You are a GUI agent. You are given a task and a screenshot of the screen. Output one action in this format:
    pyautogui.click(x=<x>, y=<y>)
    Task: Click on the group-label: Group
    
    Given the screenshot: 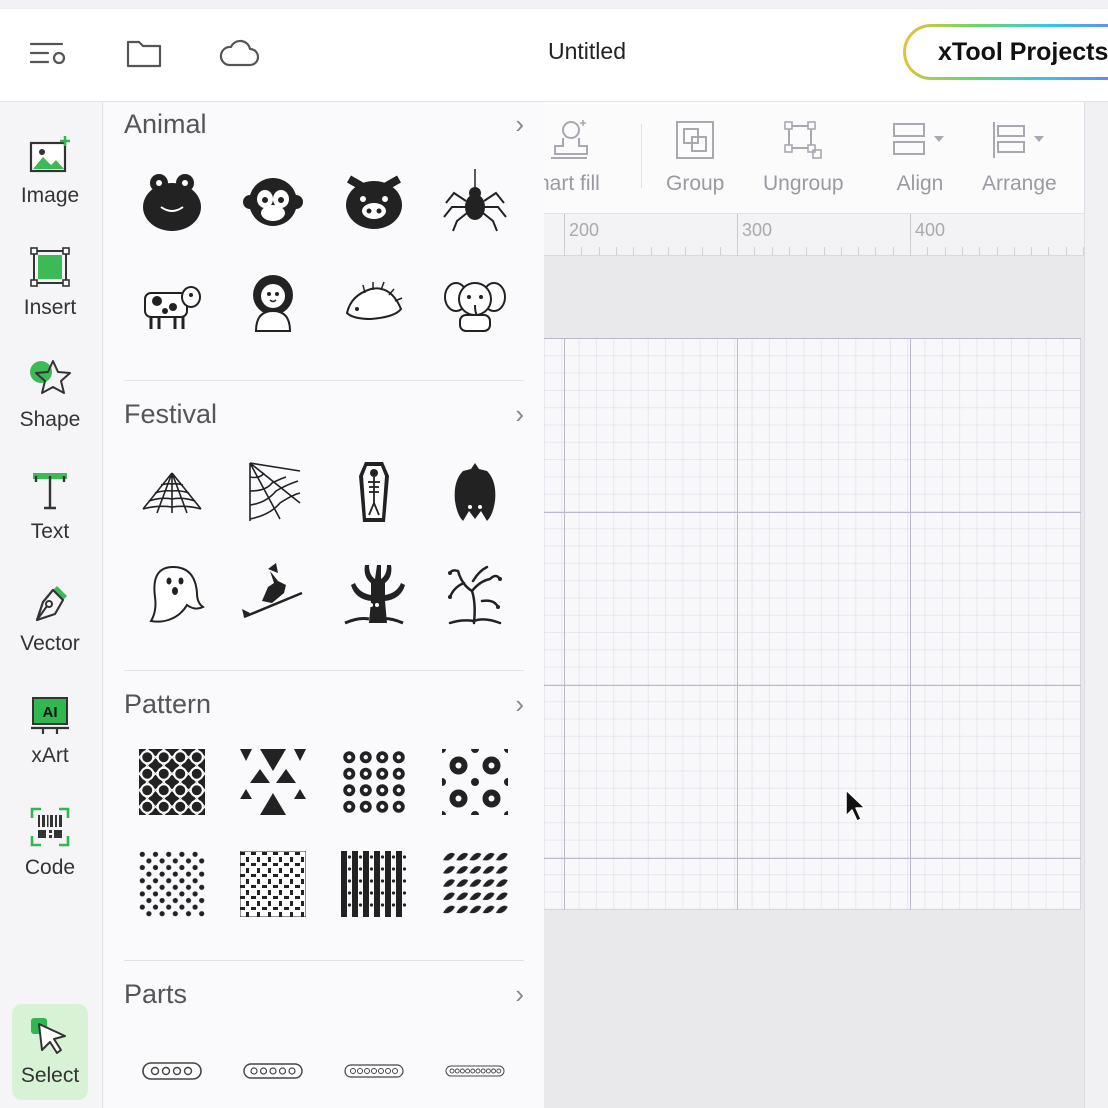 What is the action you would take?
    pyautogui.click(x=695, y=183)
    